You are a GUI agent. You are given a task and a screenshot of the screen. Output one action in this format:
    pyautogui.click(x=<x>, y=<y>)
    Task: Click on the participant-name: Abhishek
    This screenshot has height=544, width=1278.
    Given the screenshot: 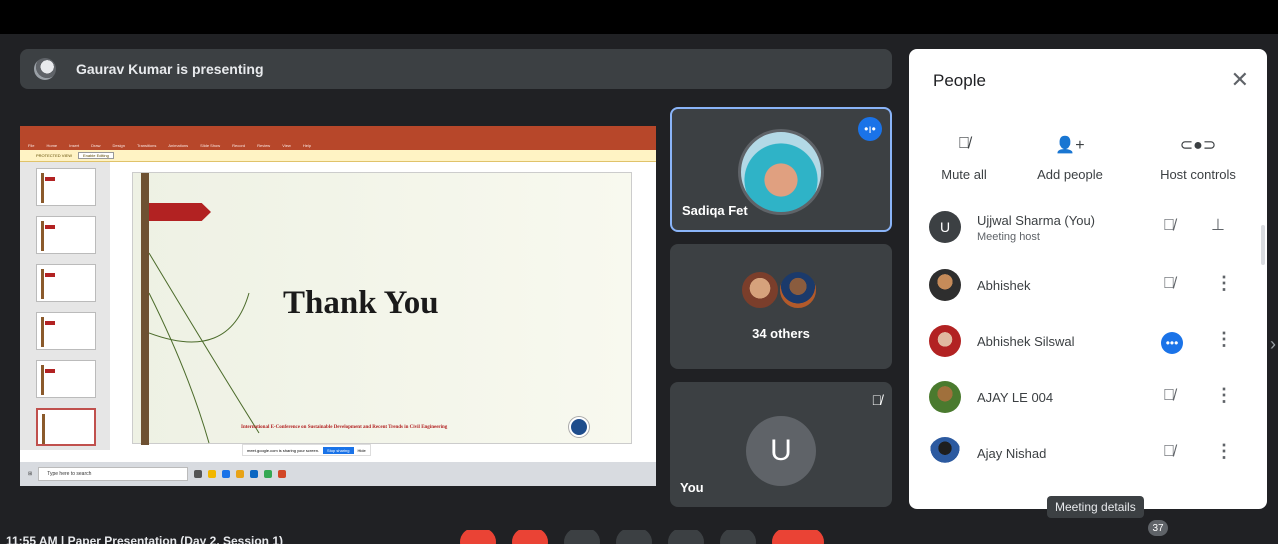 What is the action you would take?
    pyautogui.click(x=1004, y=285)
    